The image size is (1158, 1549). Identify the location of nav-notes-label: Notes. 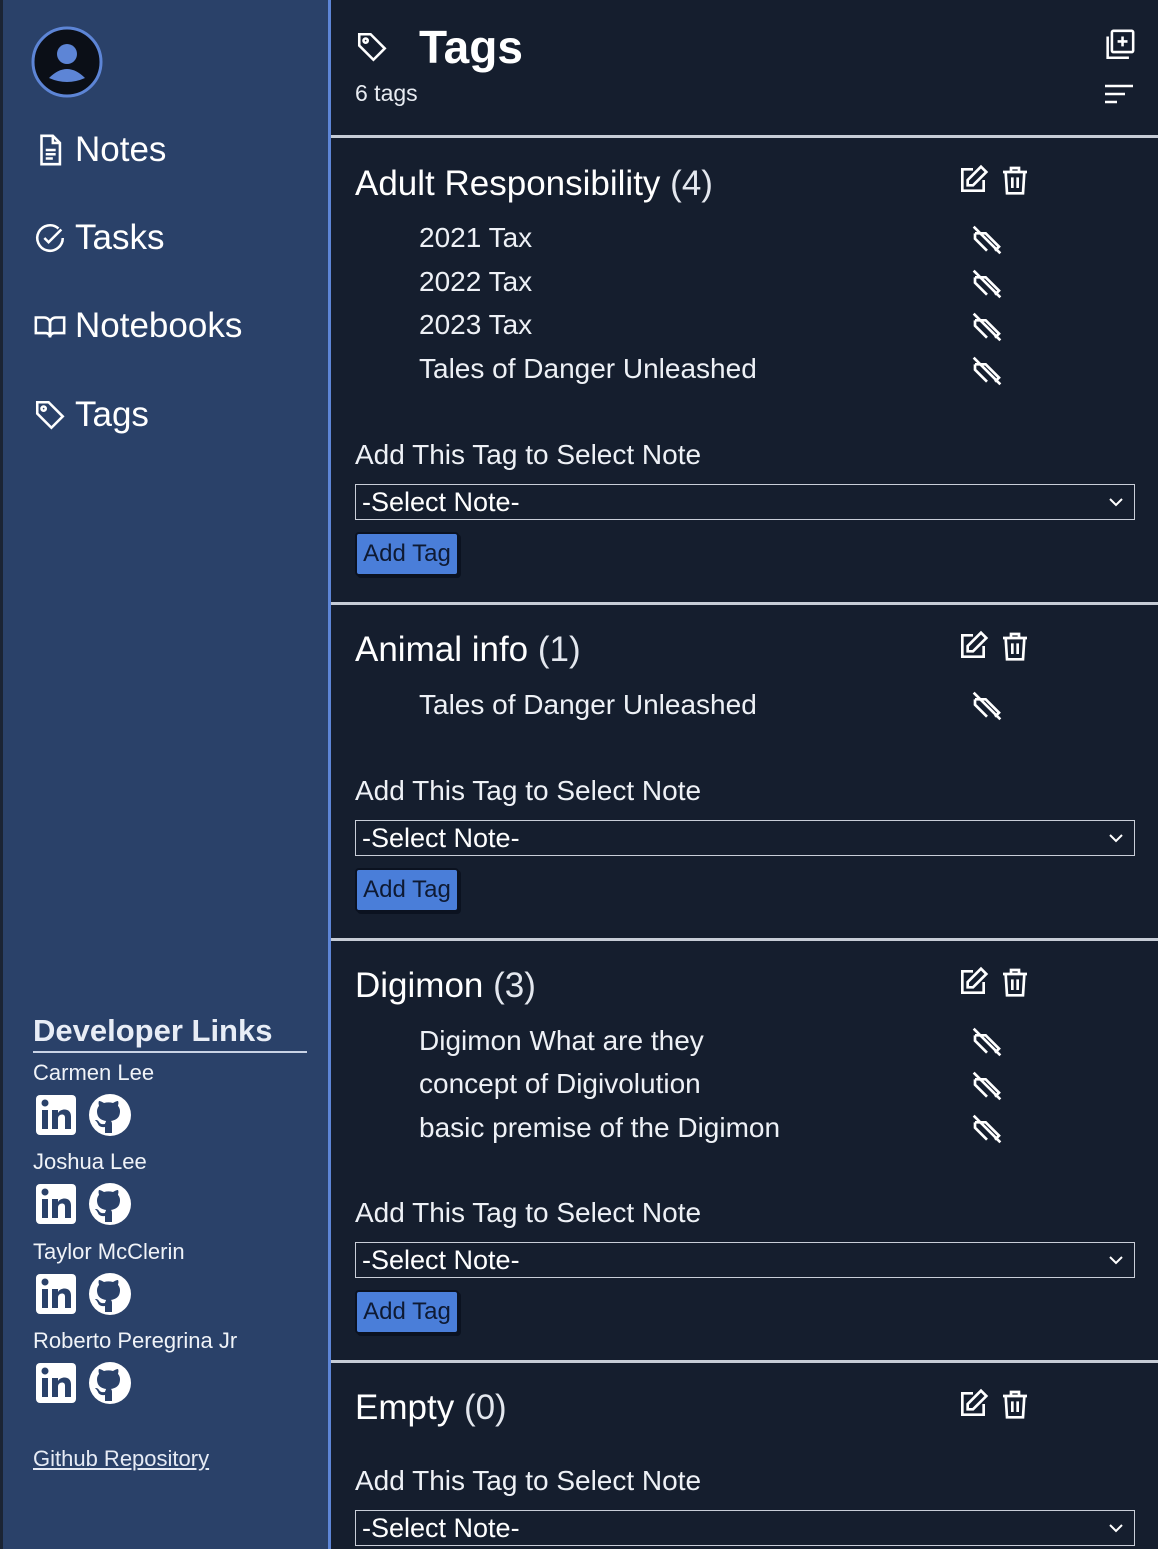
(121, 149).